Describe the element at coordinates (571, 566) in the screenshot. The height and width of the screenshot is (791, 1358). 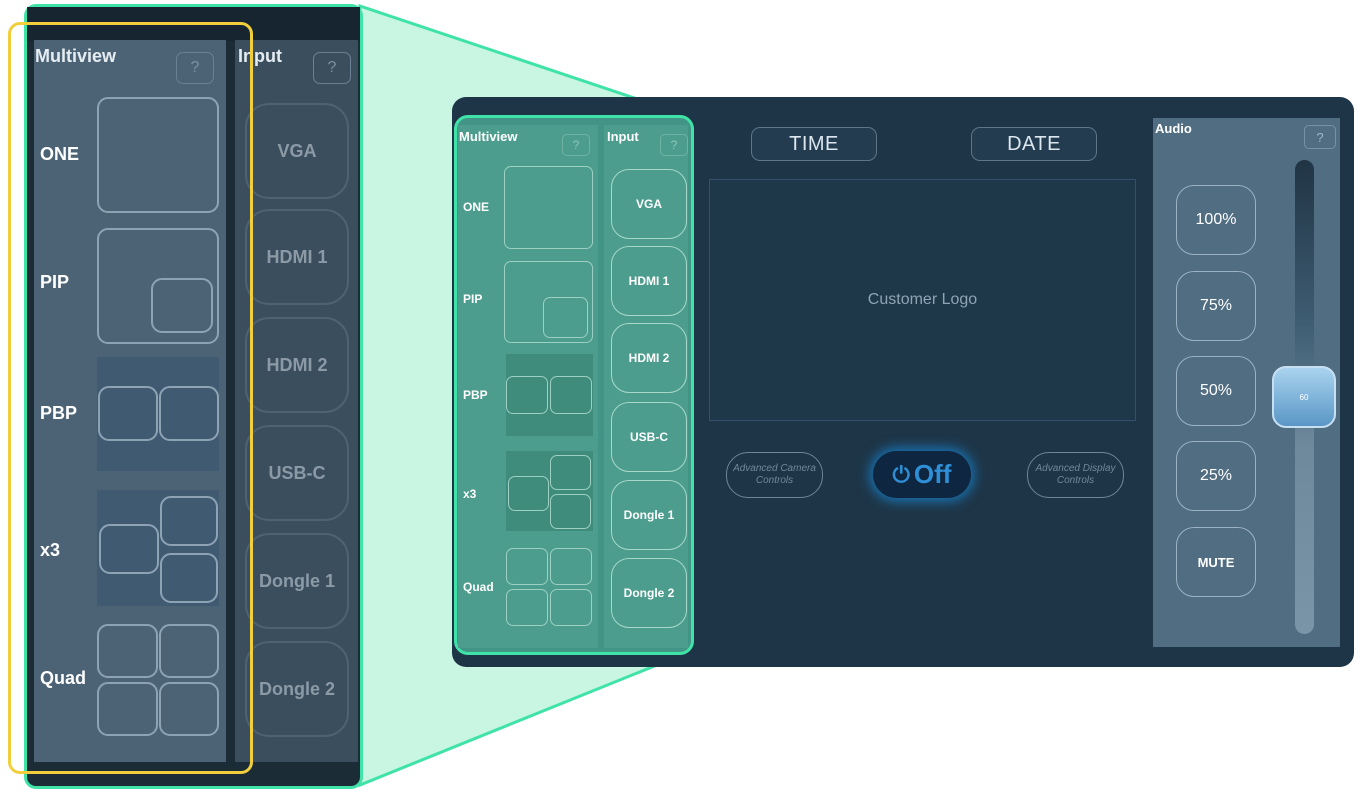
I see `mini-quad-tr` at that location.